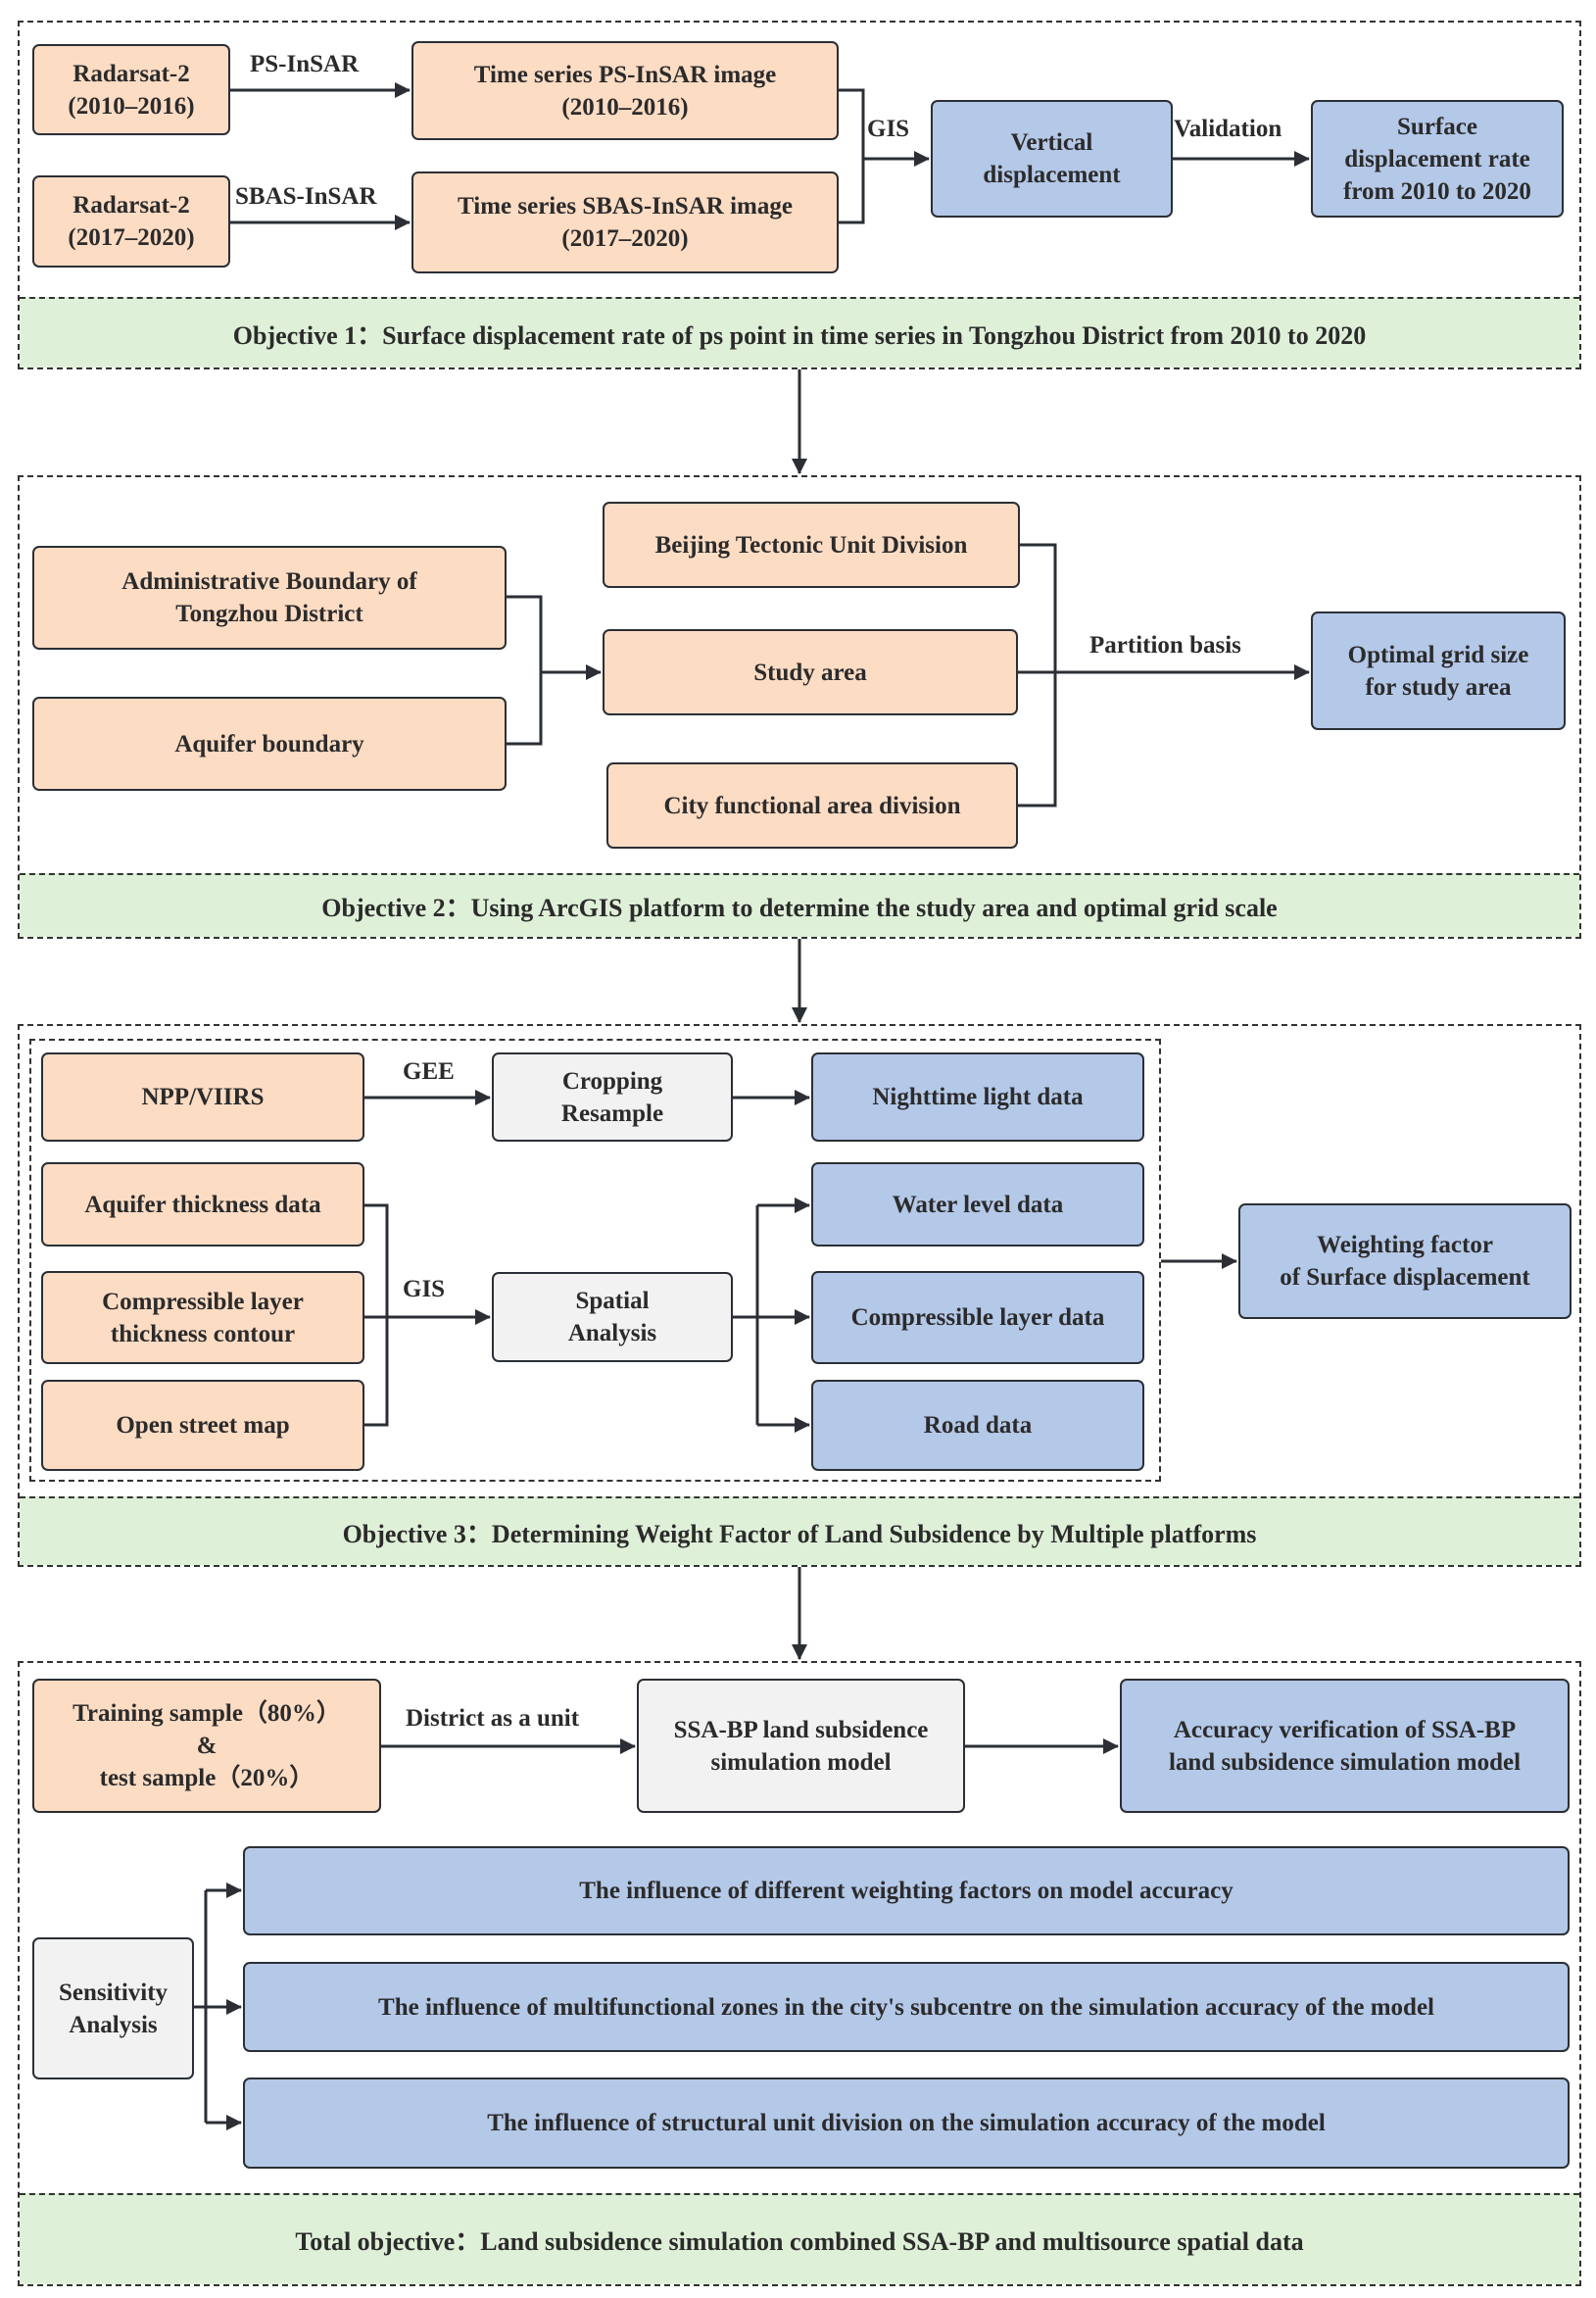 This screenshot has height=2298, width=1596. I want to click on sensitivity-analysis-node: Sensitivity Analysis, so click(113, 2008).